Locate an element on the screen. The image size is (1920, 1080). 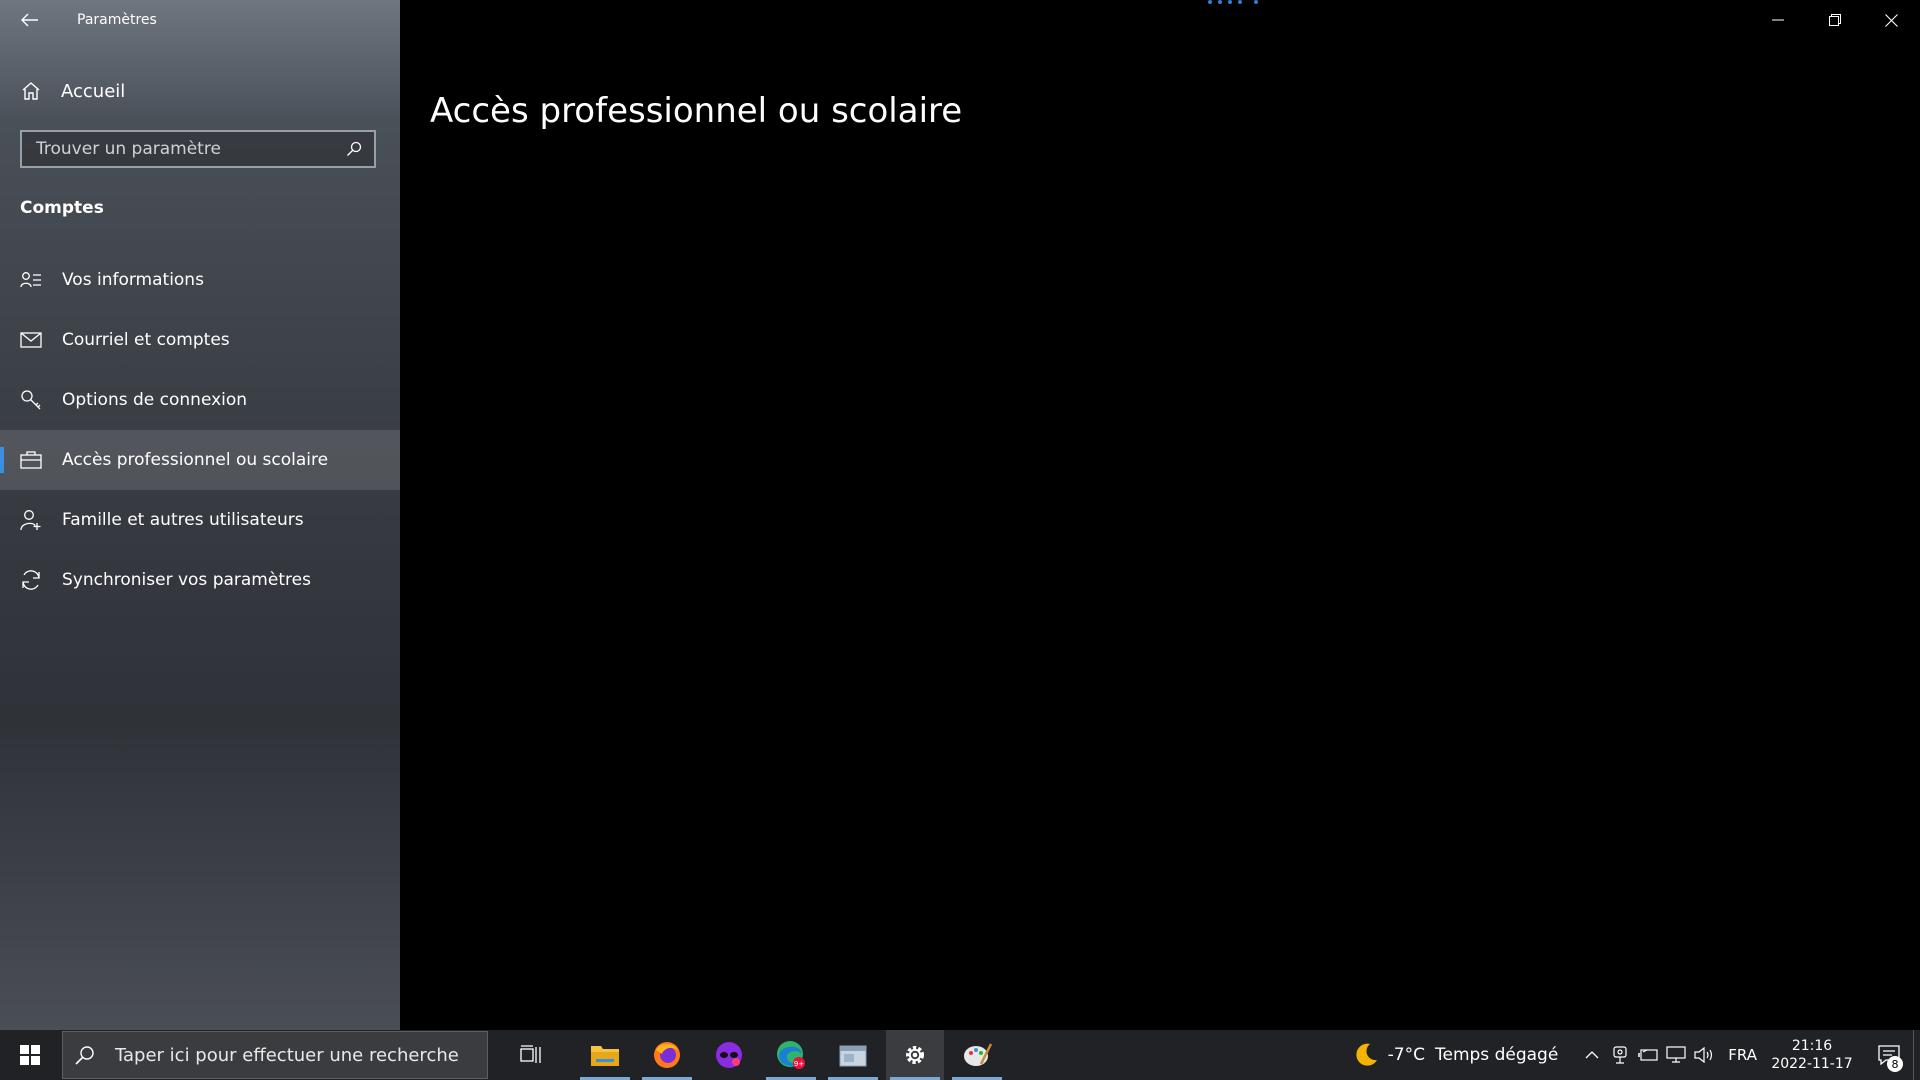
sync-icon is located at coordinates (31, 580).